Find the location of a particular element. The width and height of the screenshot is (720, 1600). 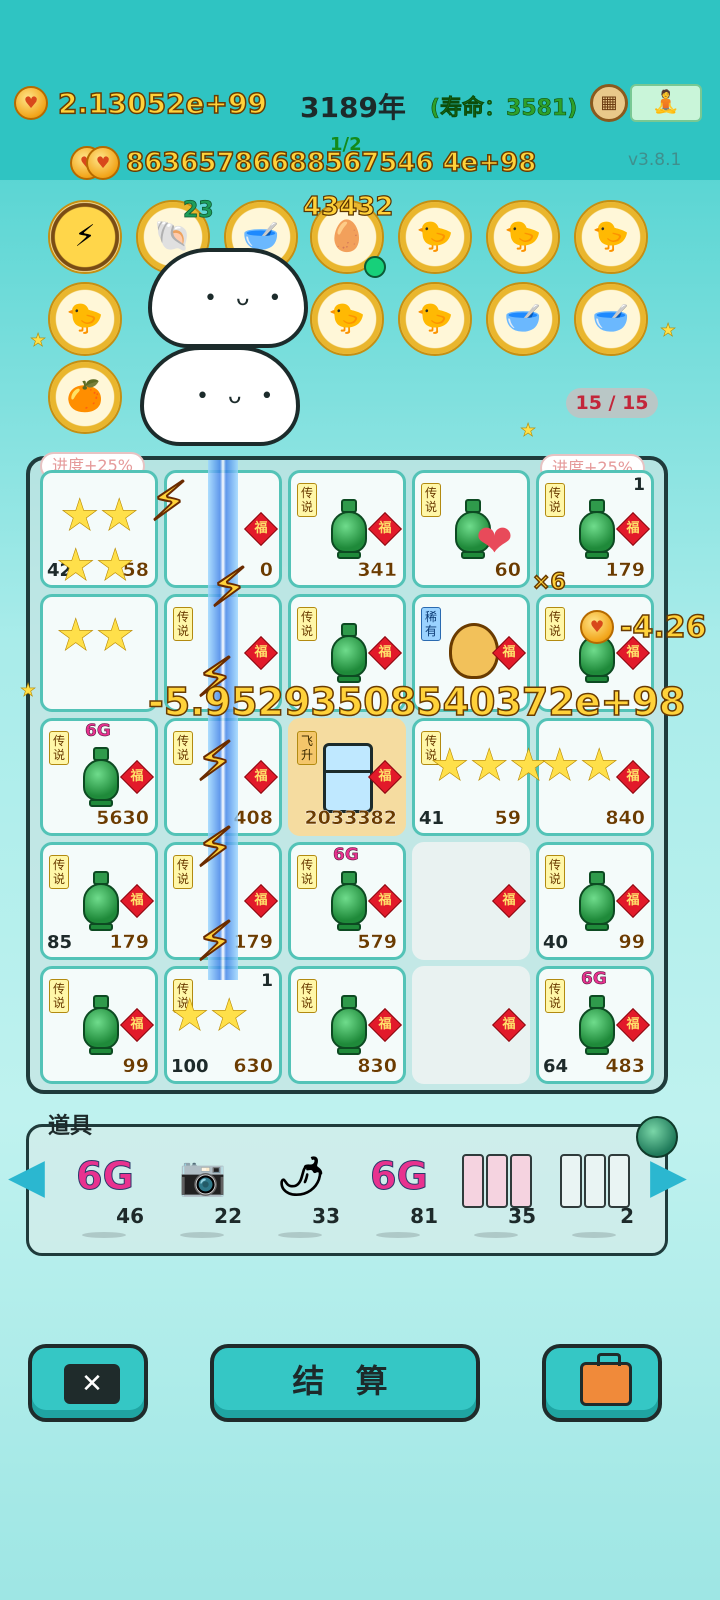

scroll-left-button: ◀ is located at coordinates (26, 1176).